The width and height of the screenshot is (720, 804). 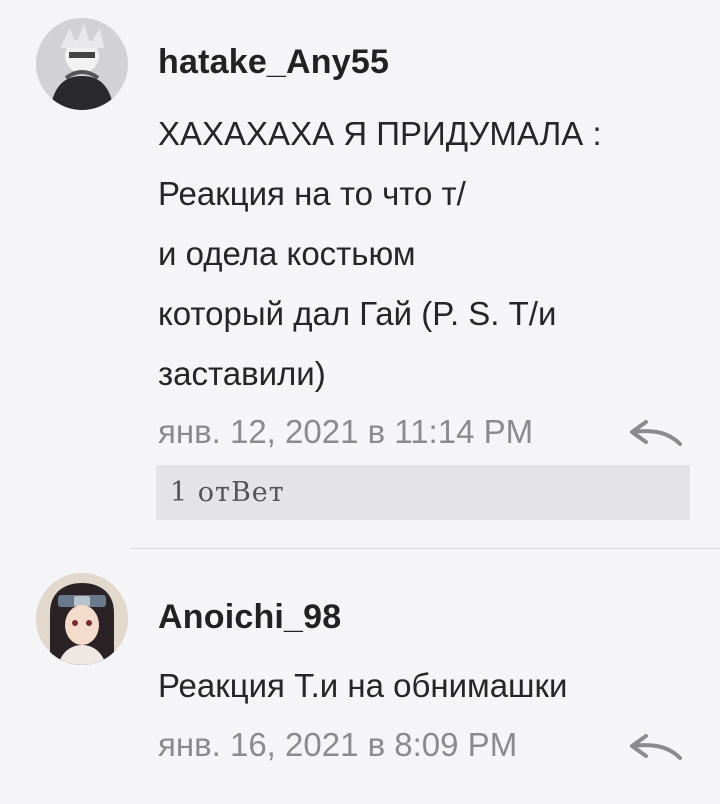 I want to click on comment-line: и одела костьюм, so click(x=287, y=253).